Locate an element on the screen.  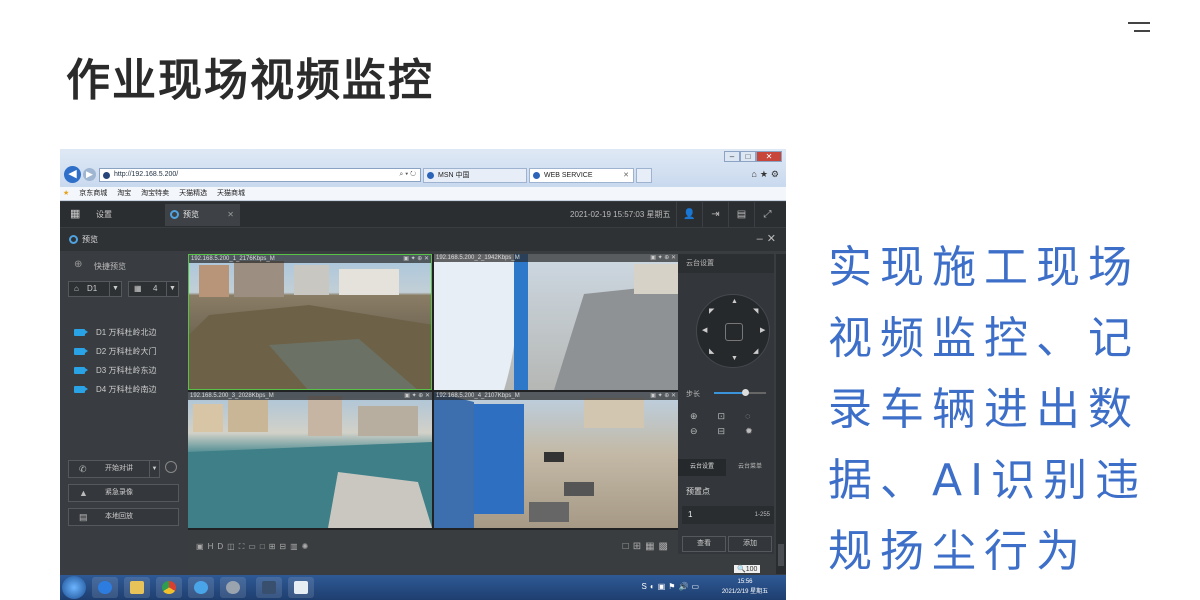
clock: 15:56 2021/2/19 星期五 is located at coordinates (745, 587).